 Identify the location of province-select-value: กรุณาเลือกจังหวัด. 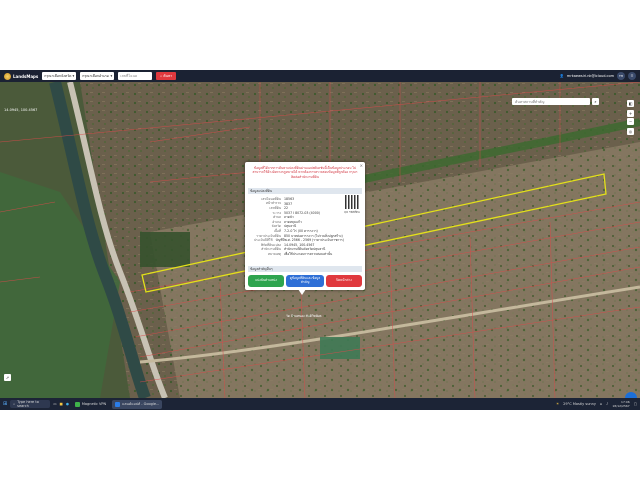
(58, 76).